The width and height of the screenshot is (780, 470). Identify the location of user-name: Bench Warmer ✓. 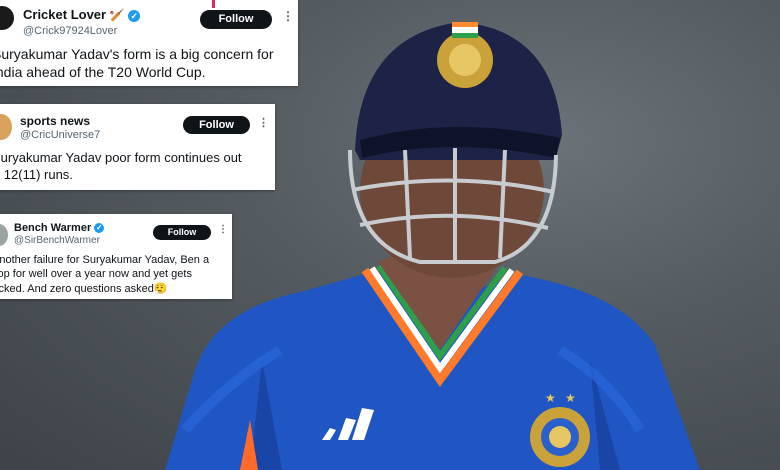
(59, 228).